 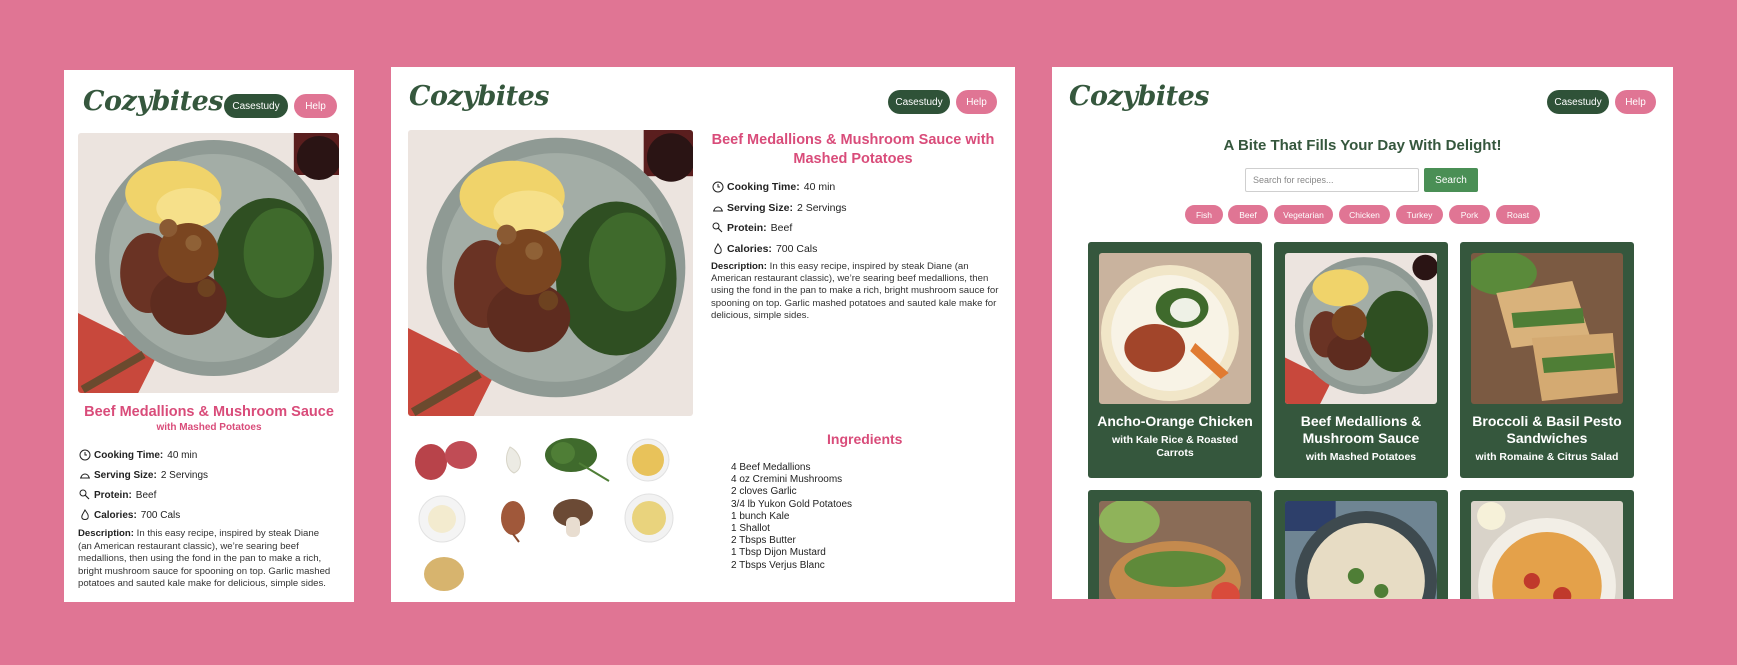 I want to click on ingredient-image-mushroom, so click(x=573, y=521).